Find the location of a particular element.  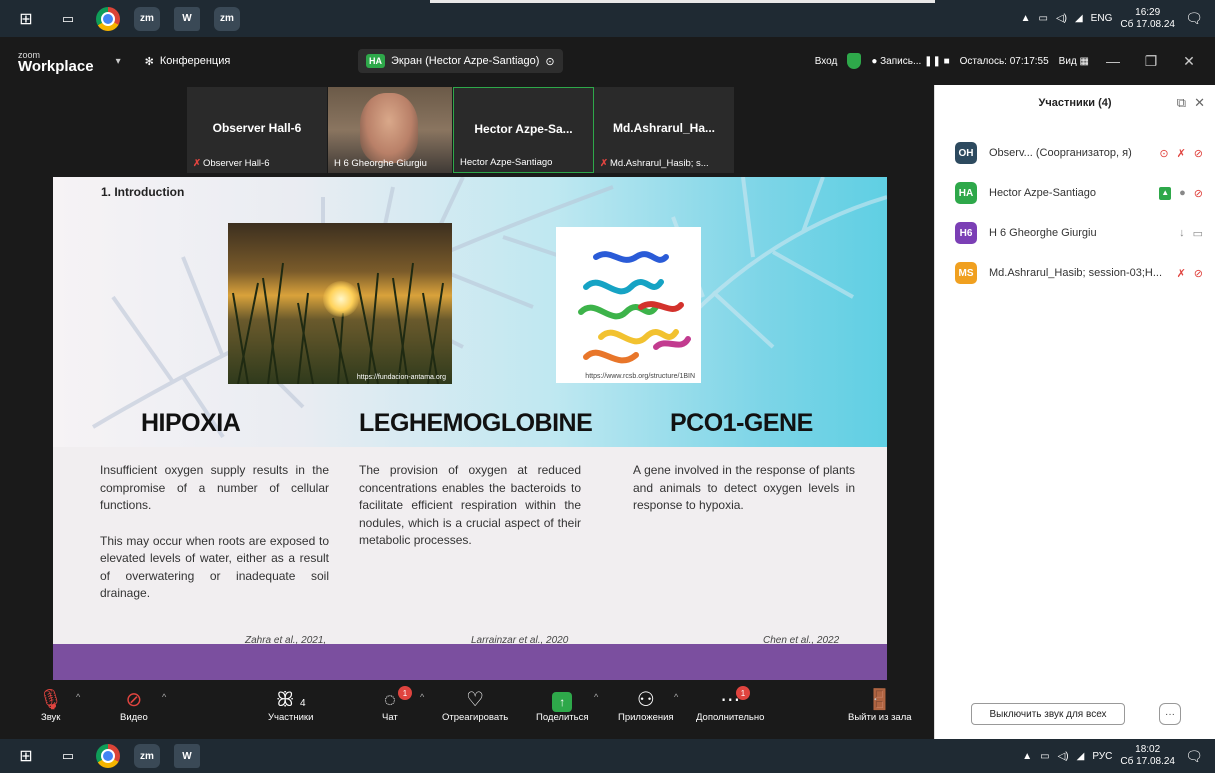

thumbnail-name: Observer Hall-6 is located at coordinates (257, 128).